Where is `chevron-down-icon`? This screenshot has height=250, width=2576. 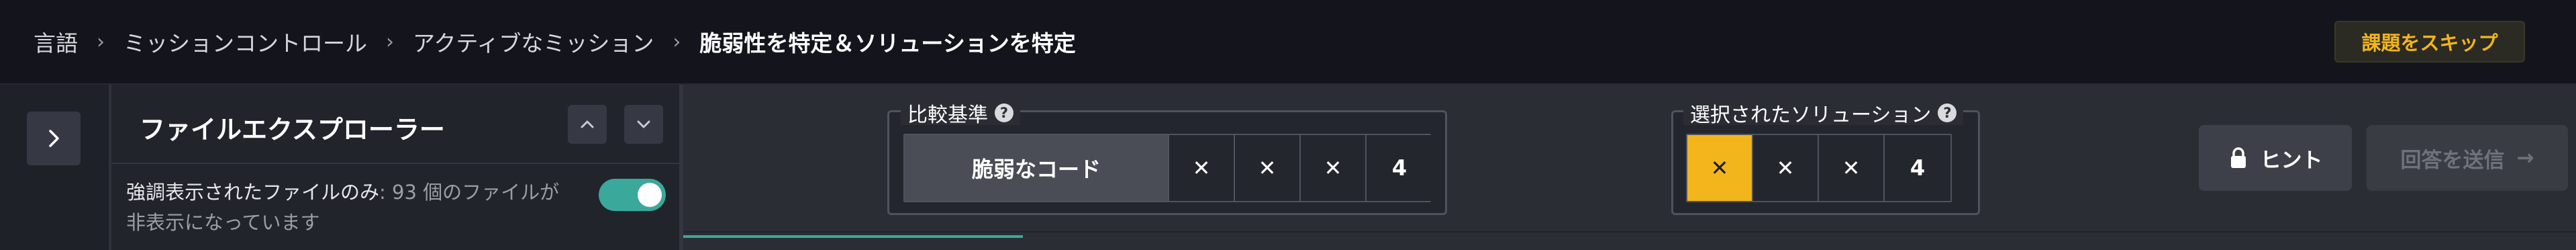 chevron-down-icon is located at coordinates (643, 124).